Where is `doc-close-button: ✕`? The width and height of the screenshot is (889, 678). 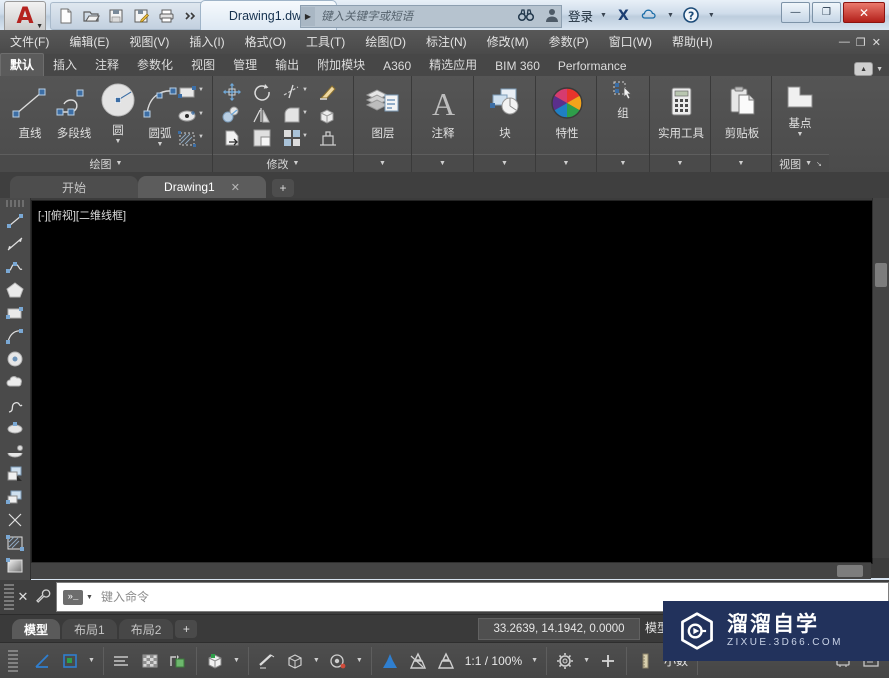 doc-close-button: ✕ is located at coordinates (876, 42).